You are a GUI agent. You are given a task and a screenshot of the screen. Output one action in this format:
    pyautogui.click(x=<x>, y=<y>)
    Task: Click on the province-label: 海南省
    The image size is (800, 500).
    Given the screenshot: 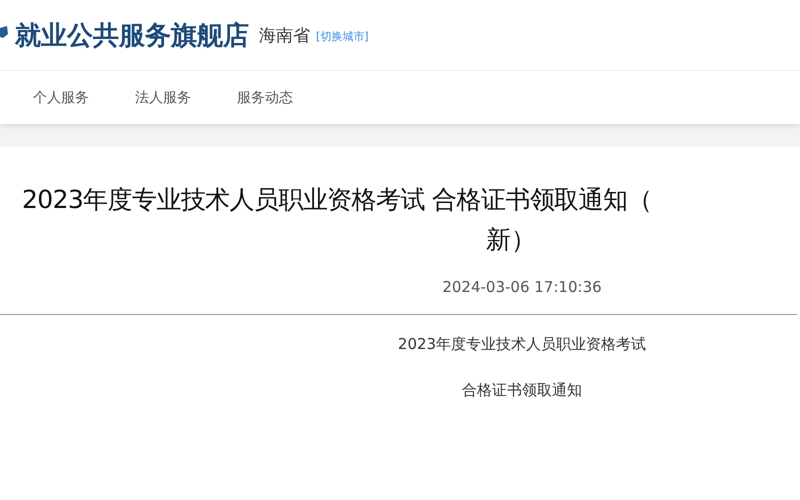 What is the action you would take?
    pyautogui.click(x=284, y=35)
    